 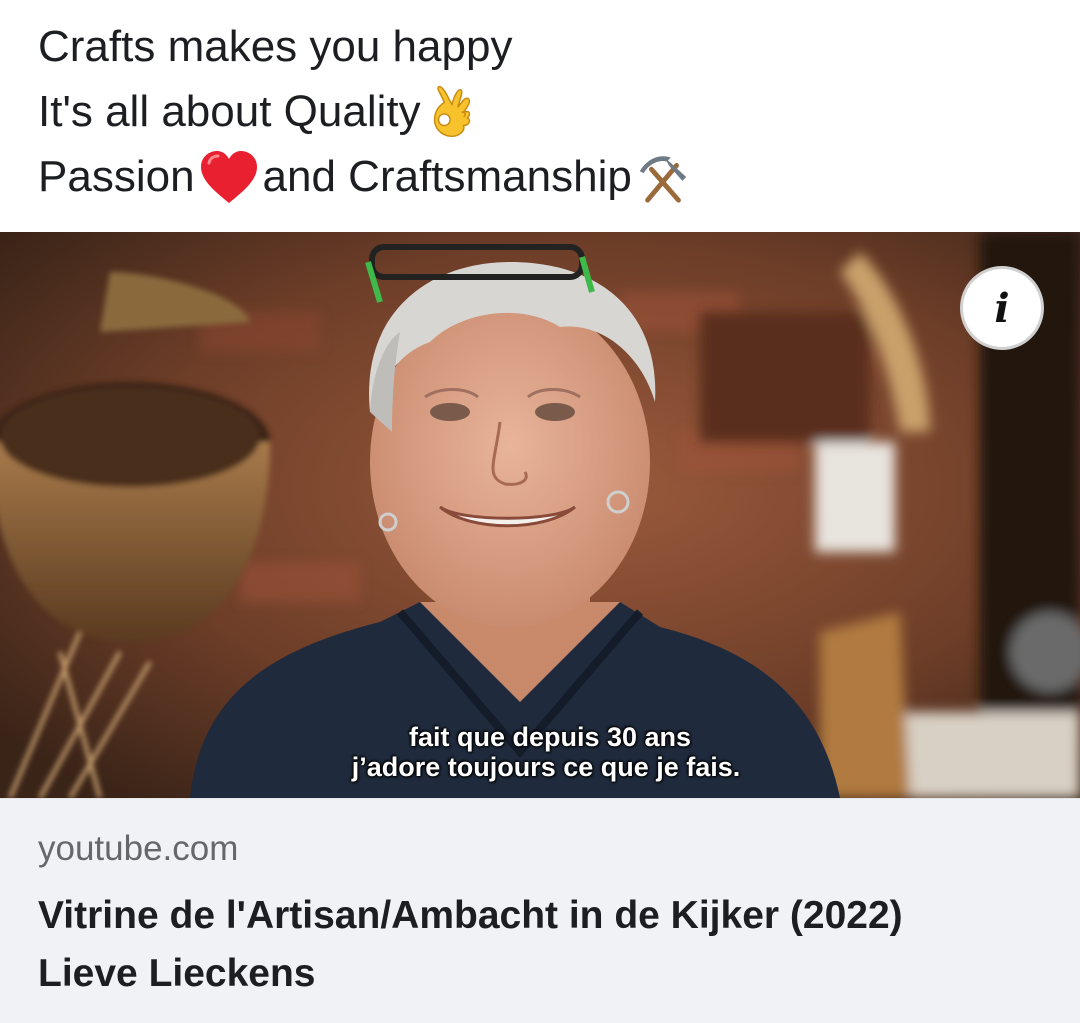 I want to click on info-button: i, so click(x=1002, y=308).